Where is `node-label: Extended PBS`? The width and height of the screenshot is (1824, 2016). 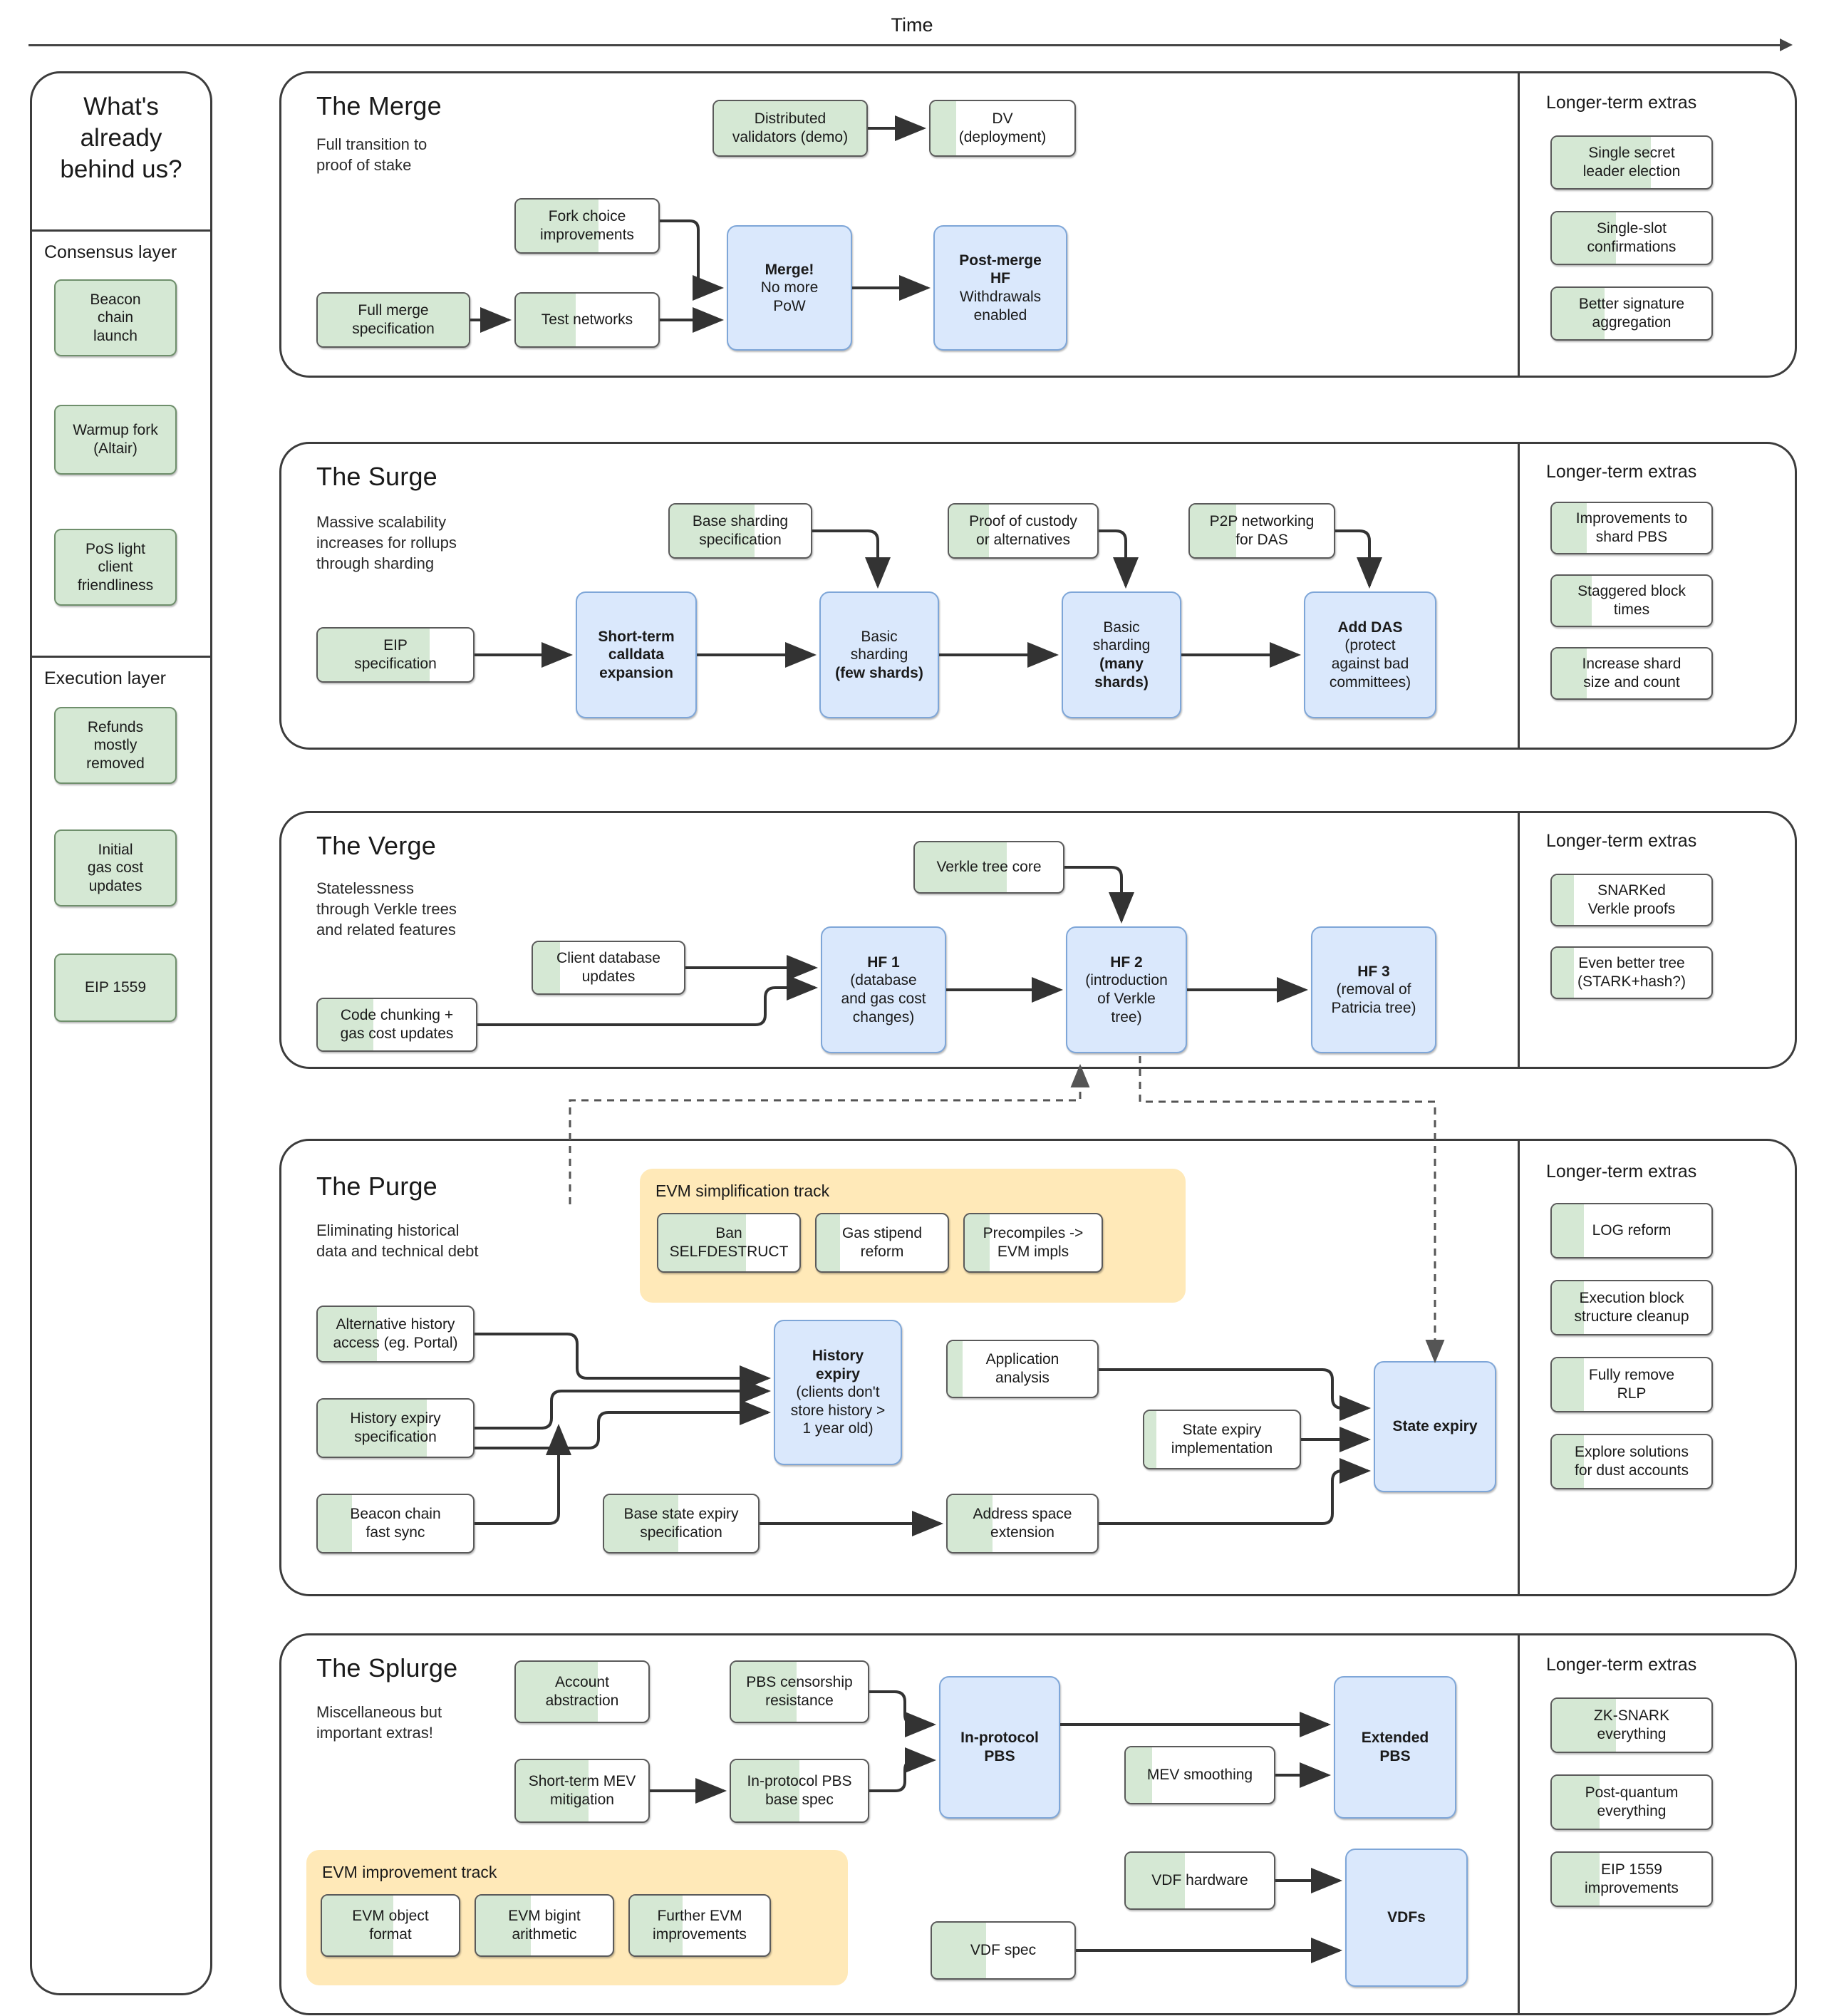
node-label: Extended PBS is located at coordinates (1395, 1747).